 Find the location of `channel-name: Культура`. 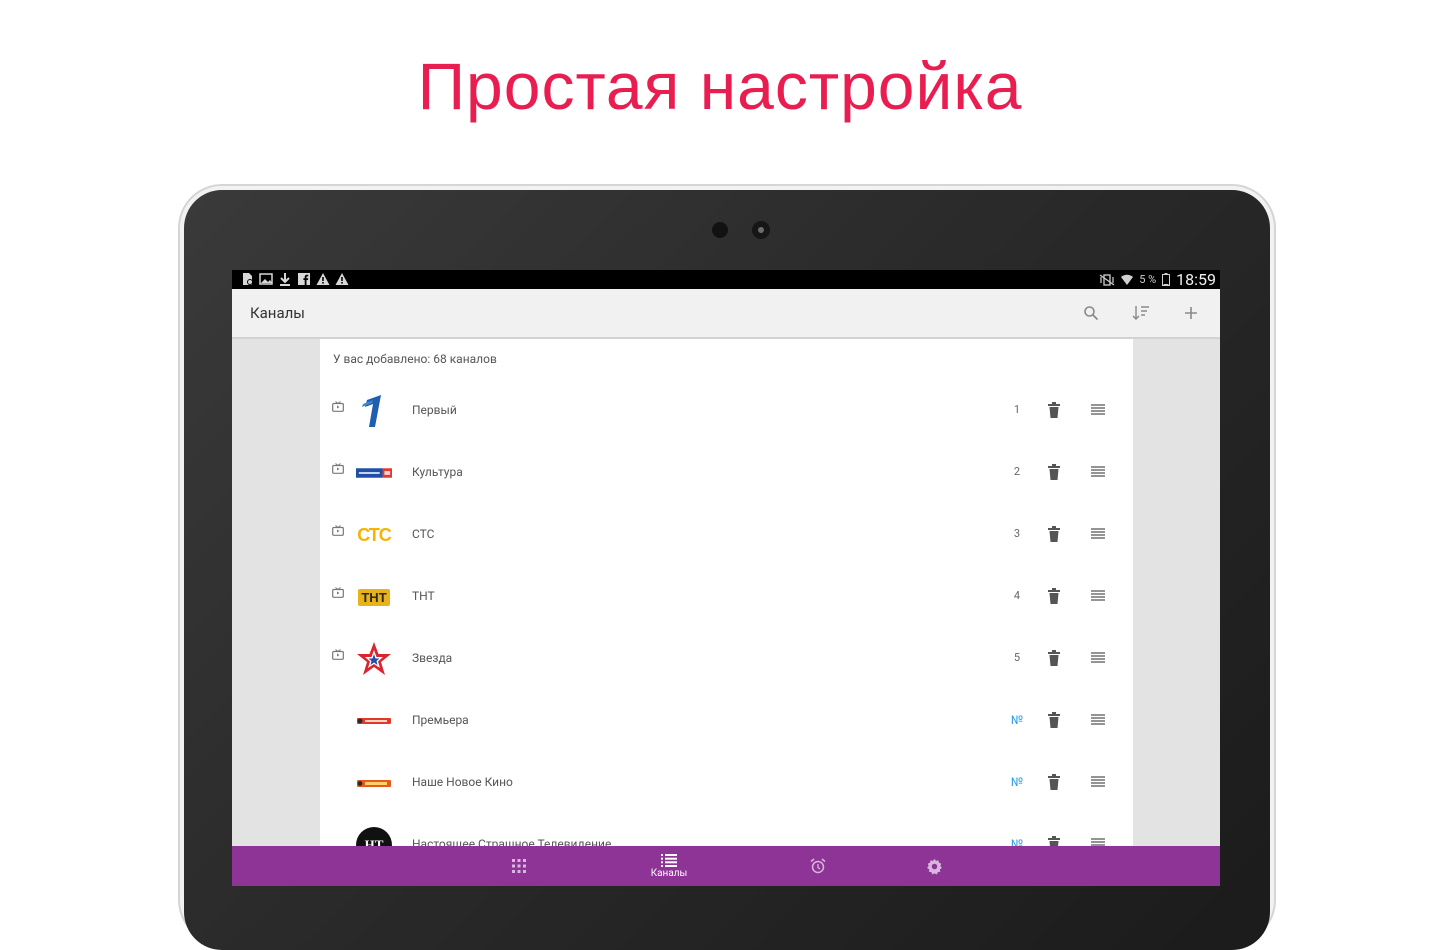

channel-name: Культура is located at coordinates (437, 472).